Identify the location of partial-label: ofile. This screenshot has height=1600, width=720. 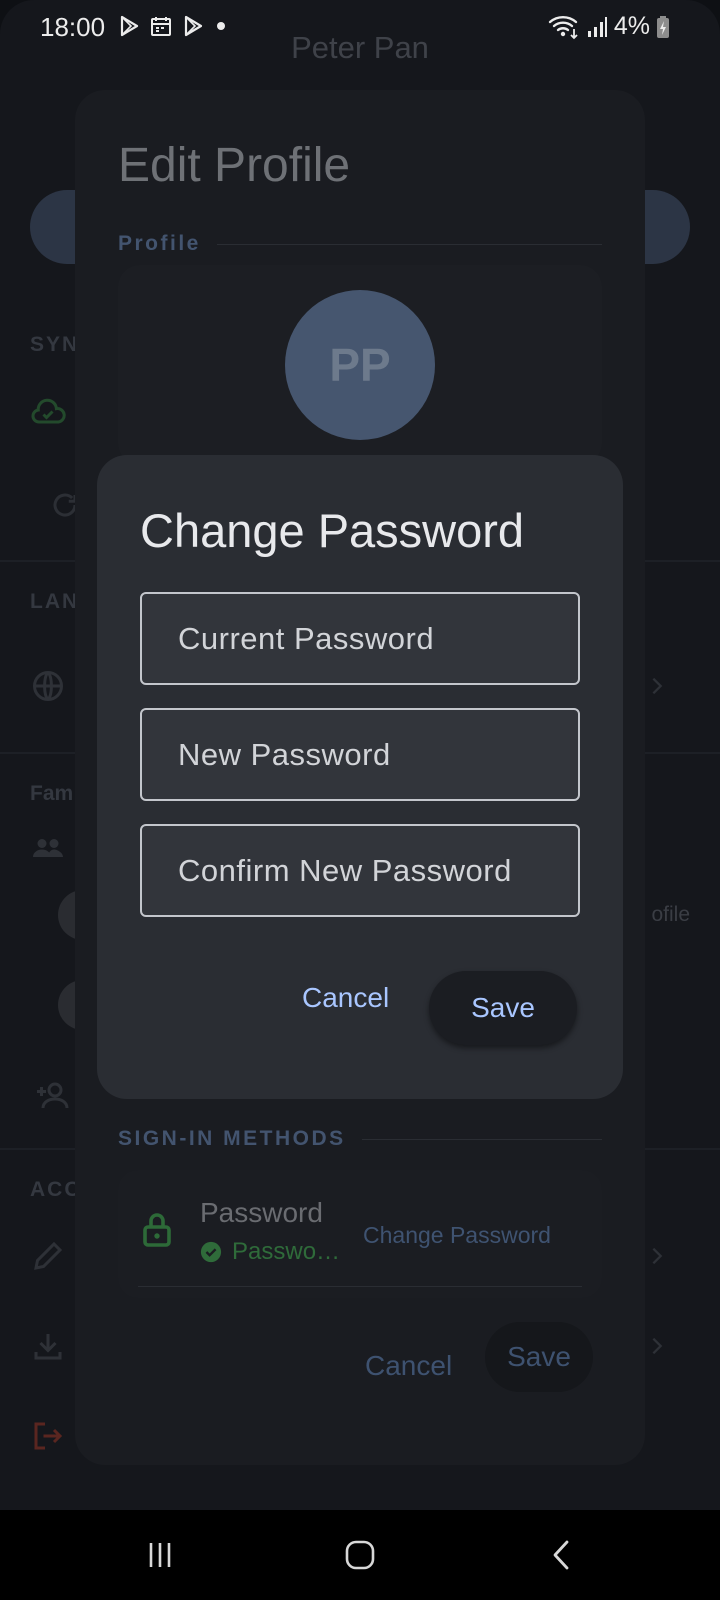
(670, 914).